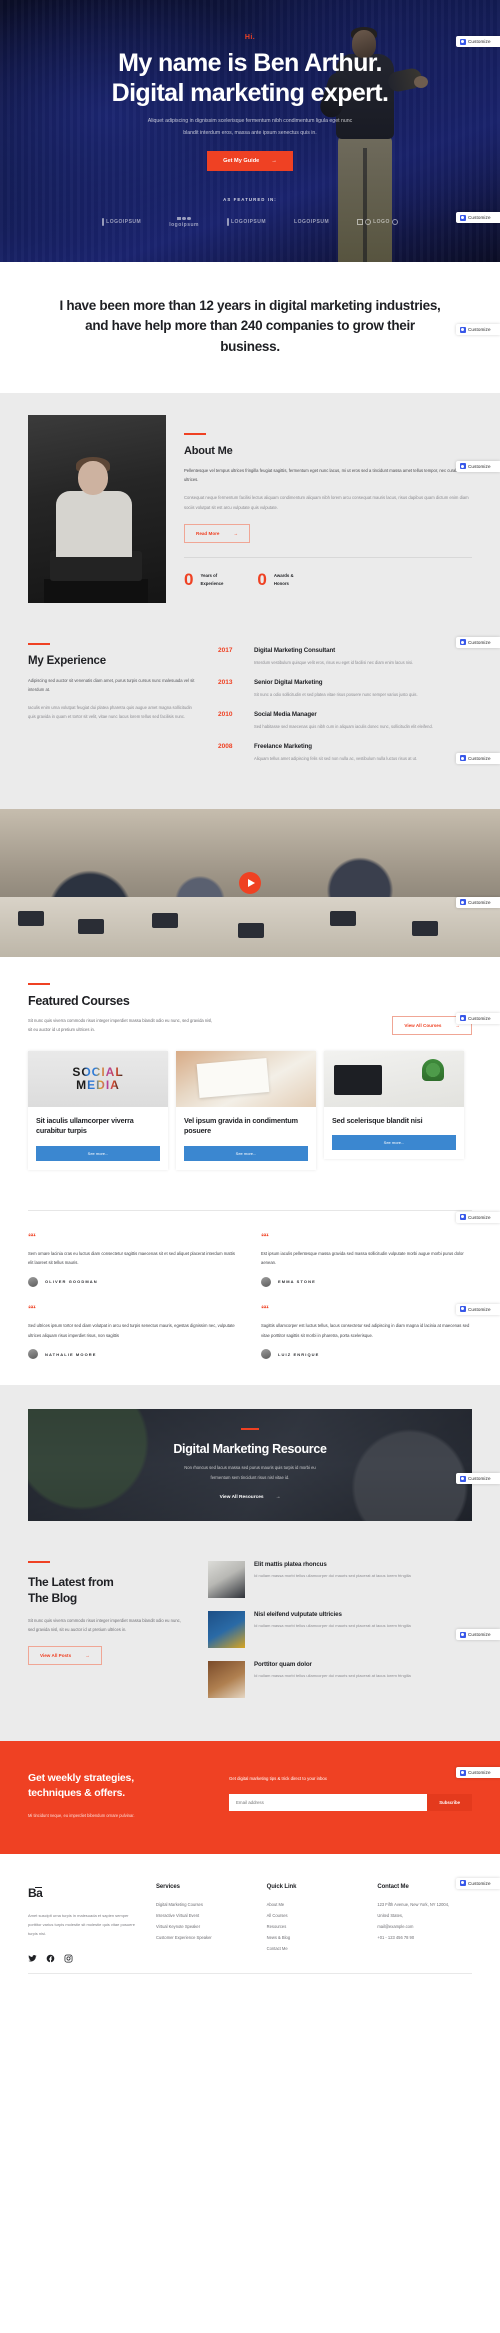 The width and height of the screenshot is (500, 2333). Describe the element at coordinates (68, 1956) in the screenshot. I see `instagram-icon` at that location.